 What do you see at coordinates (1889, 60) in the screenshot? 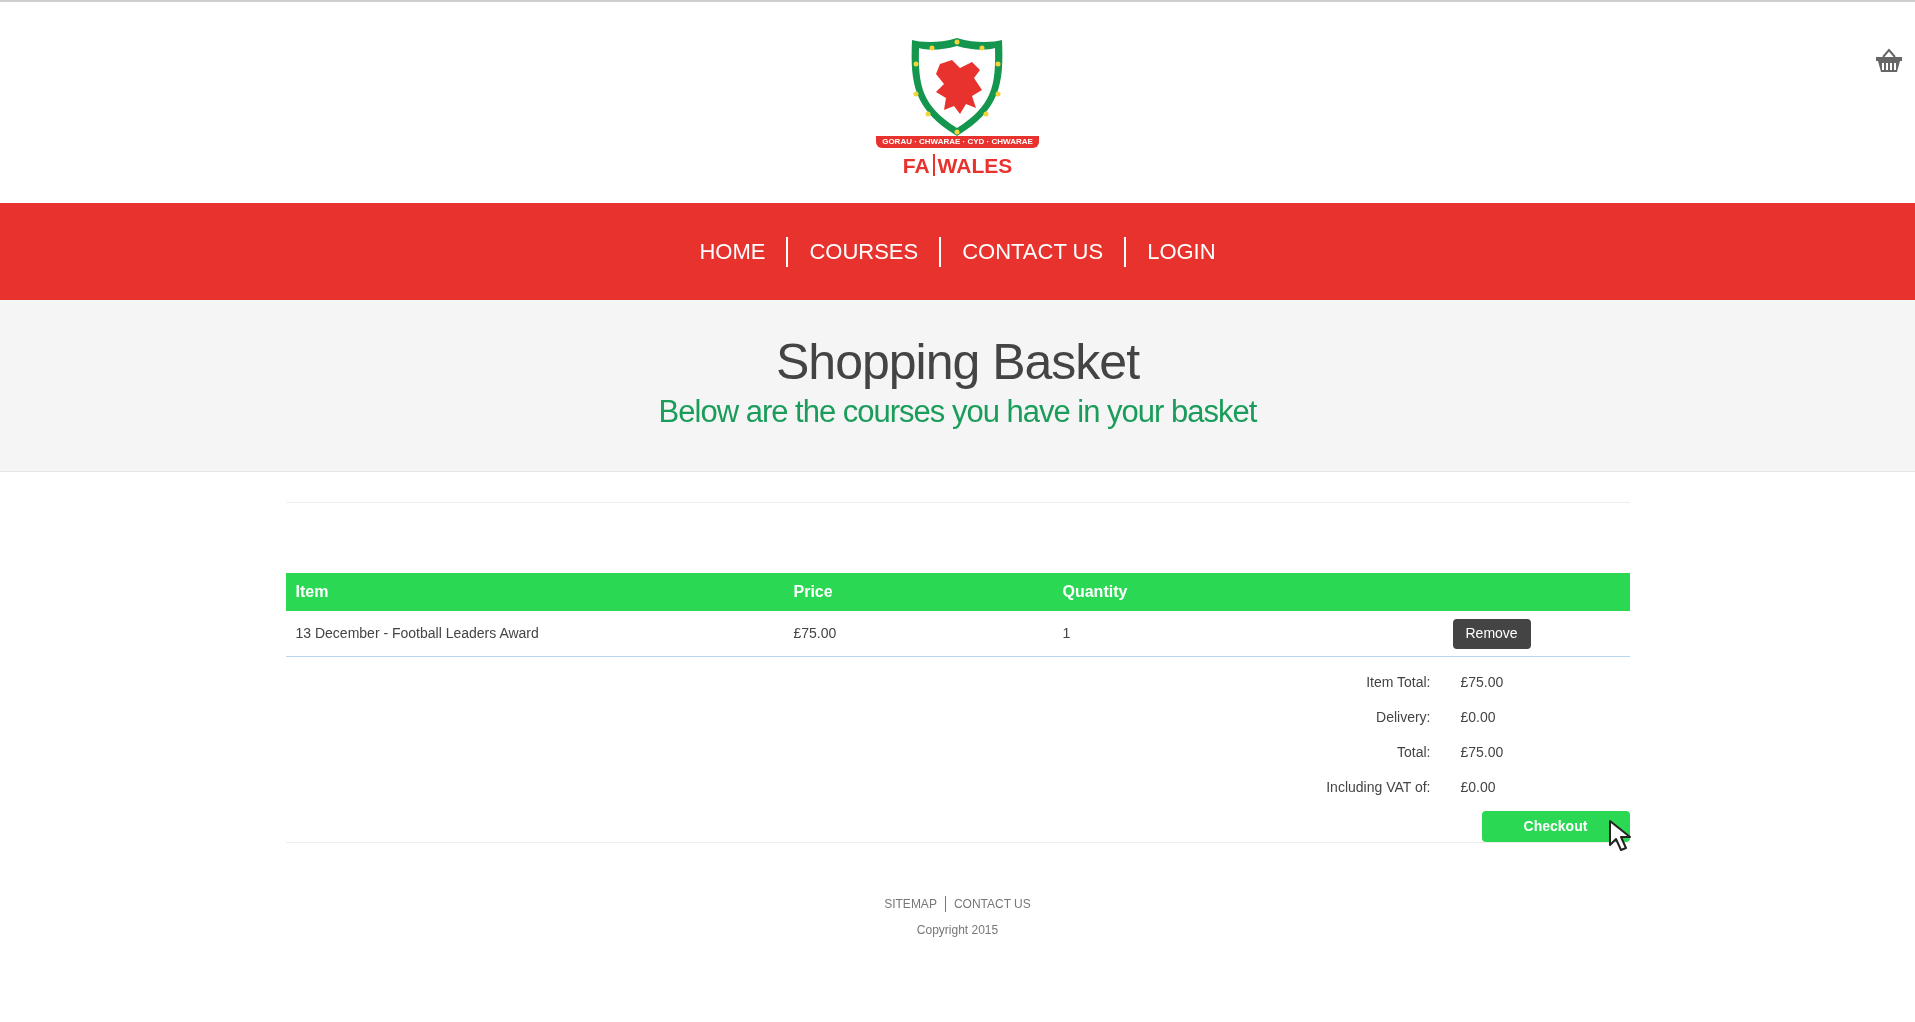
I see `basket-icon` at bounding box center [1889, 60].